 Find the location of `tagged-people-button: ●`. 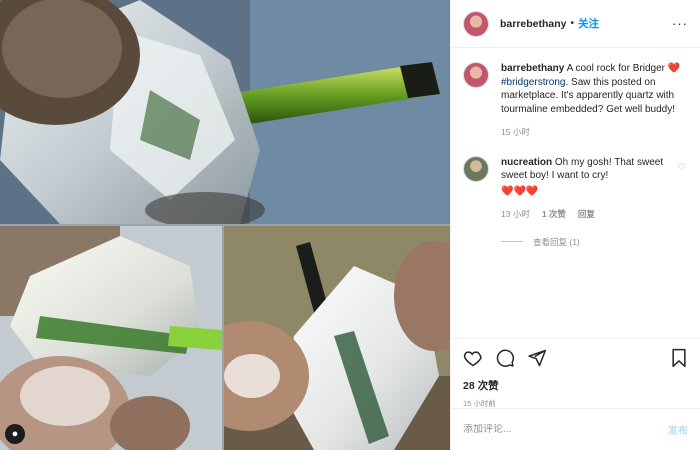

tagged-people-button: ● is located at coordinates (15, 434).